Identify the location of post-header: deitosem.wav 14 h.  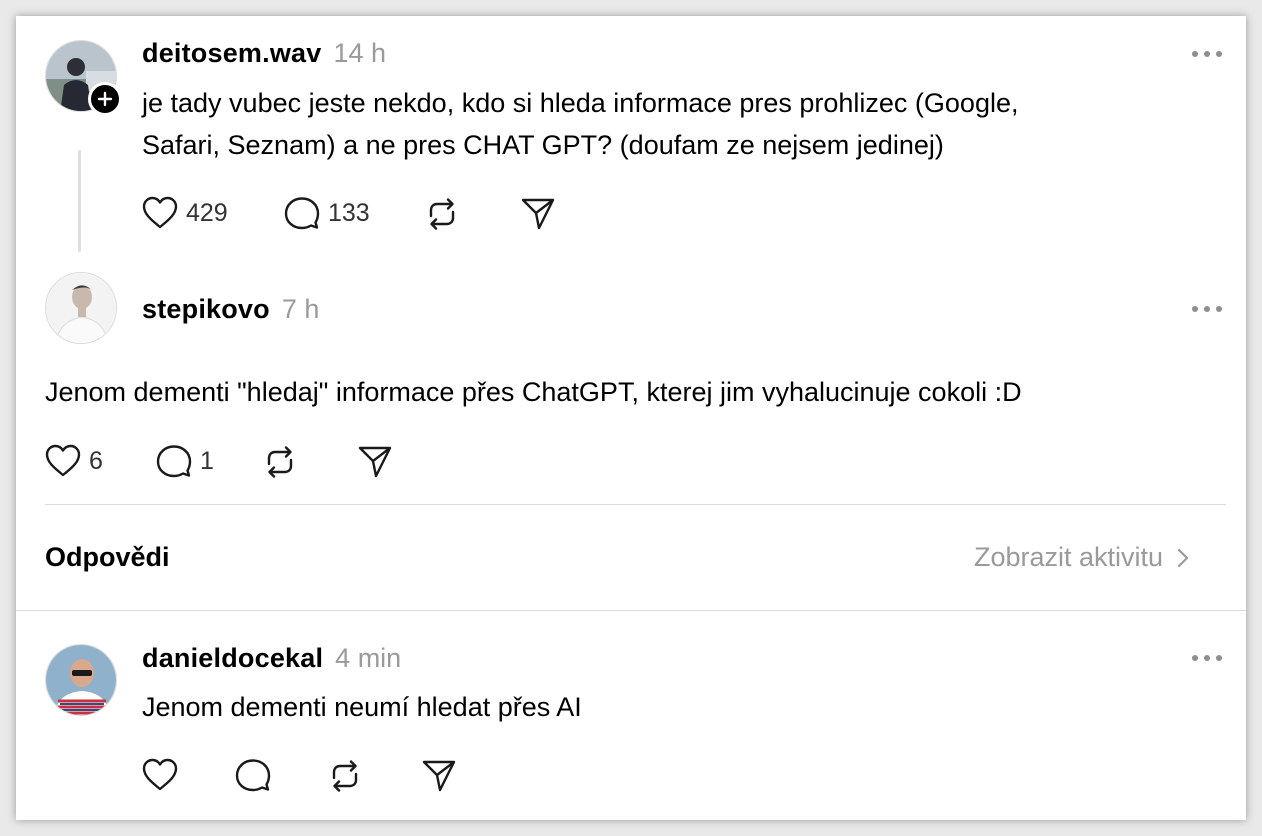
(264, 53).